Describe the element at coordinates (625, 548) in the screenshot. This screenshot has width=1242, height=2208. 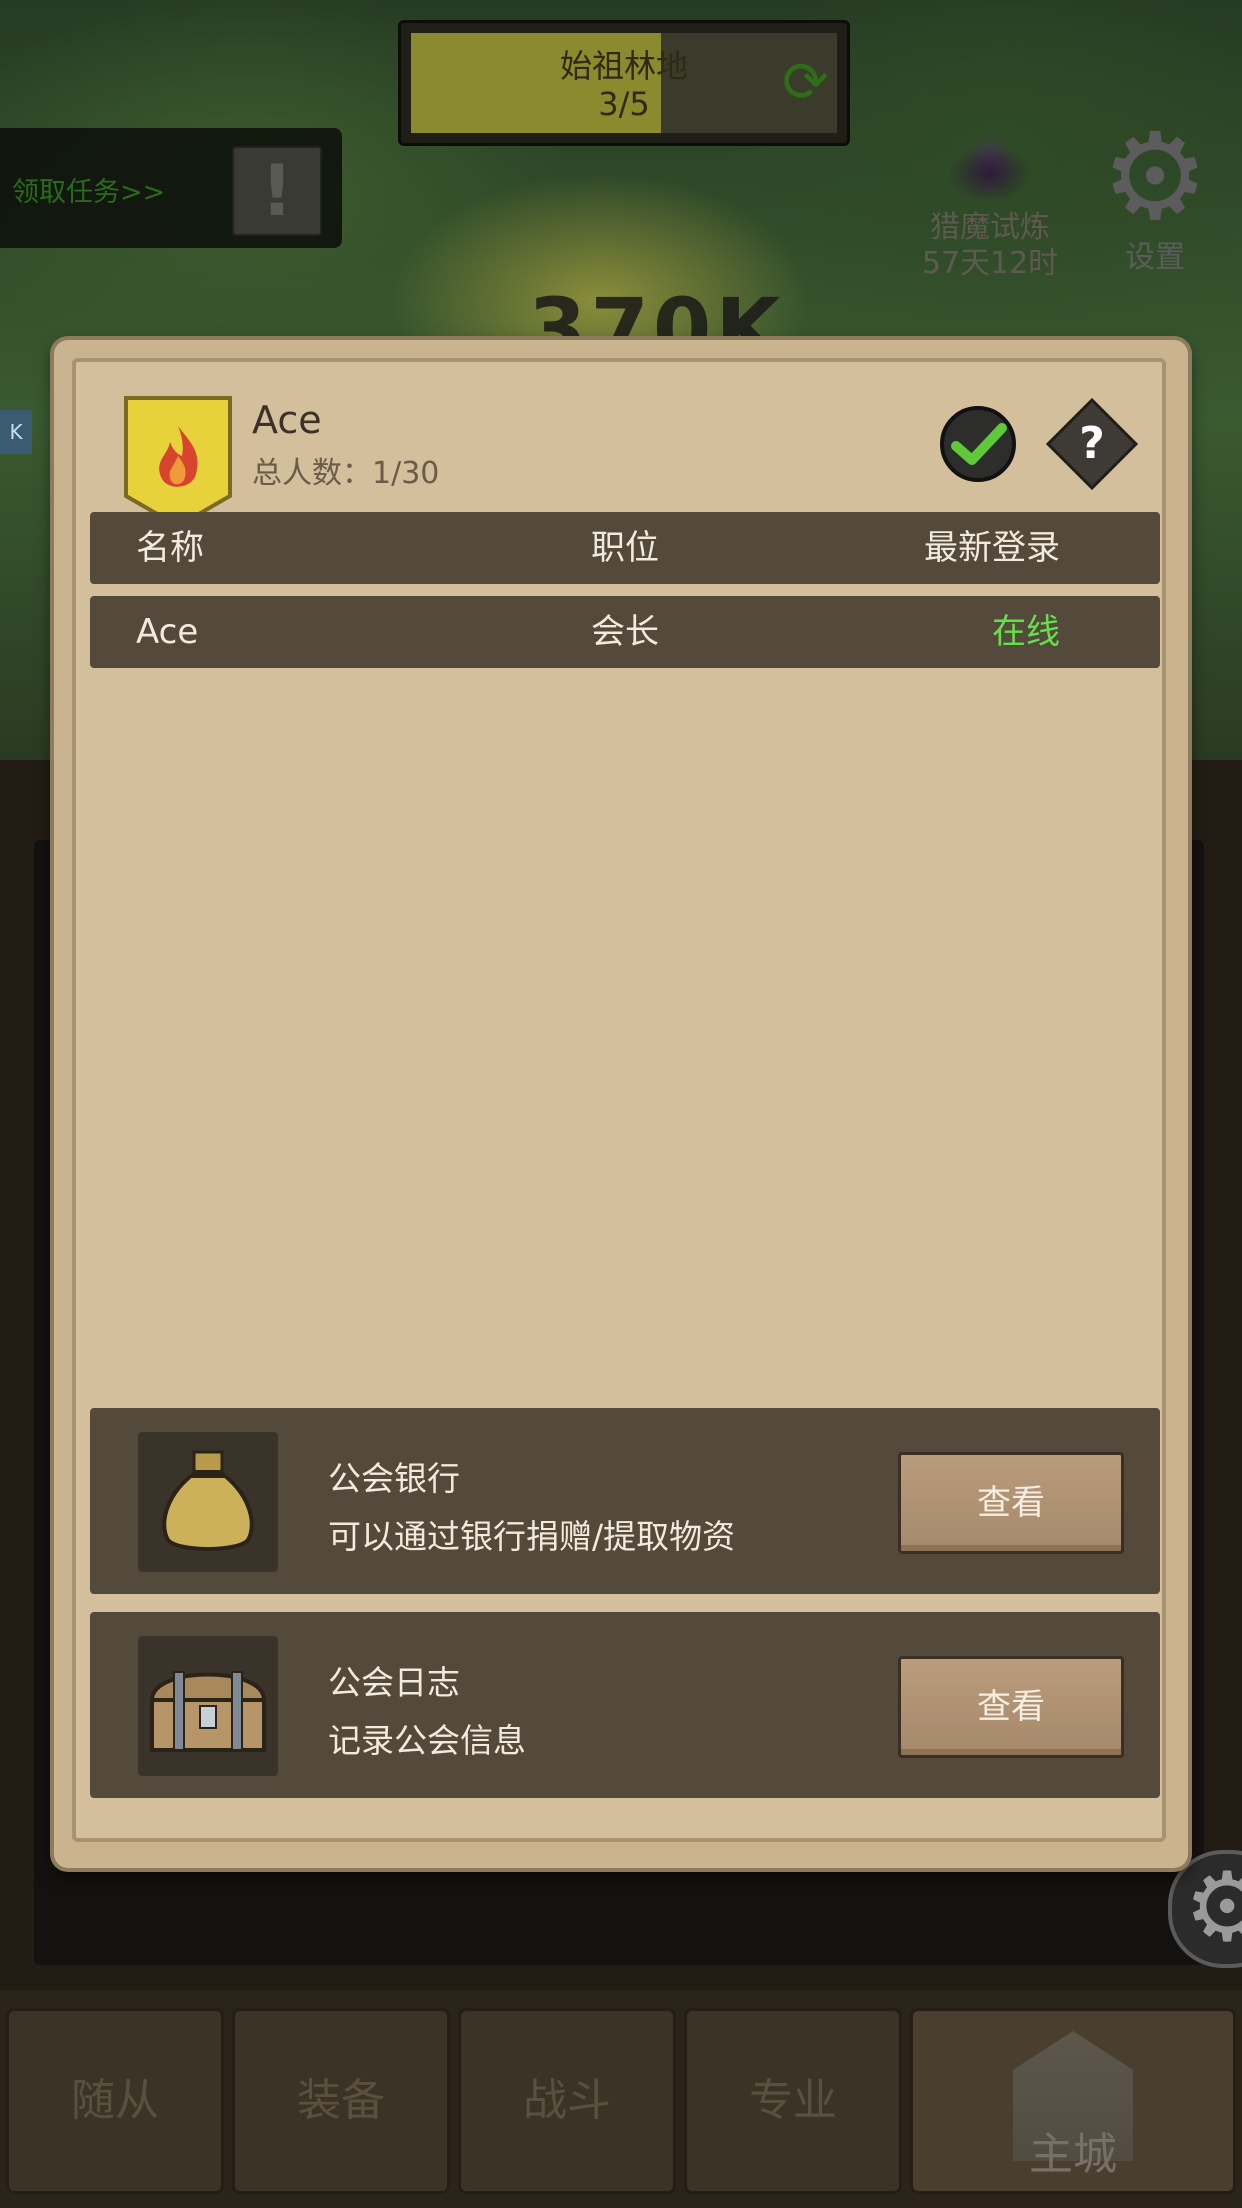
I see `member-table-header: 名称 职位 最新登录` at that location.